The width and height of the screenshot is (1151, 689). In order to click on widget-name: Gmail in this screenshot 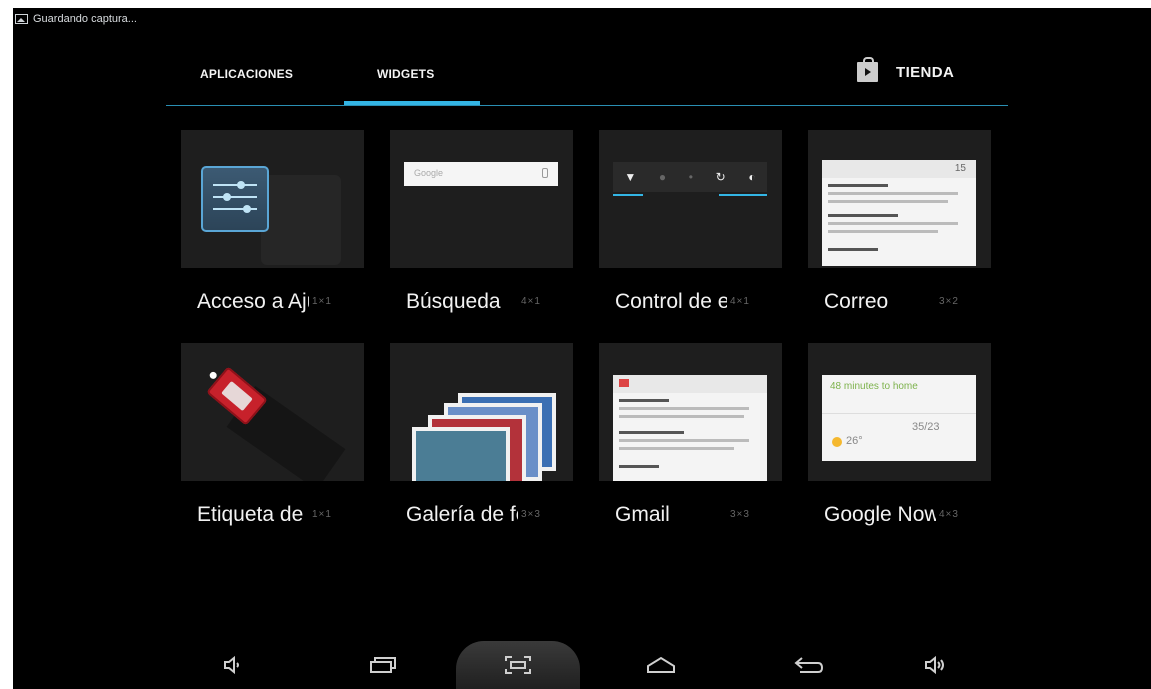, I will do `click(642, 514)`.